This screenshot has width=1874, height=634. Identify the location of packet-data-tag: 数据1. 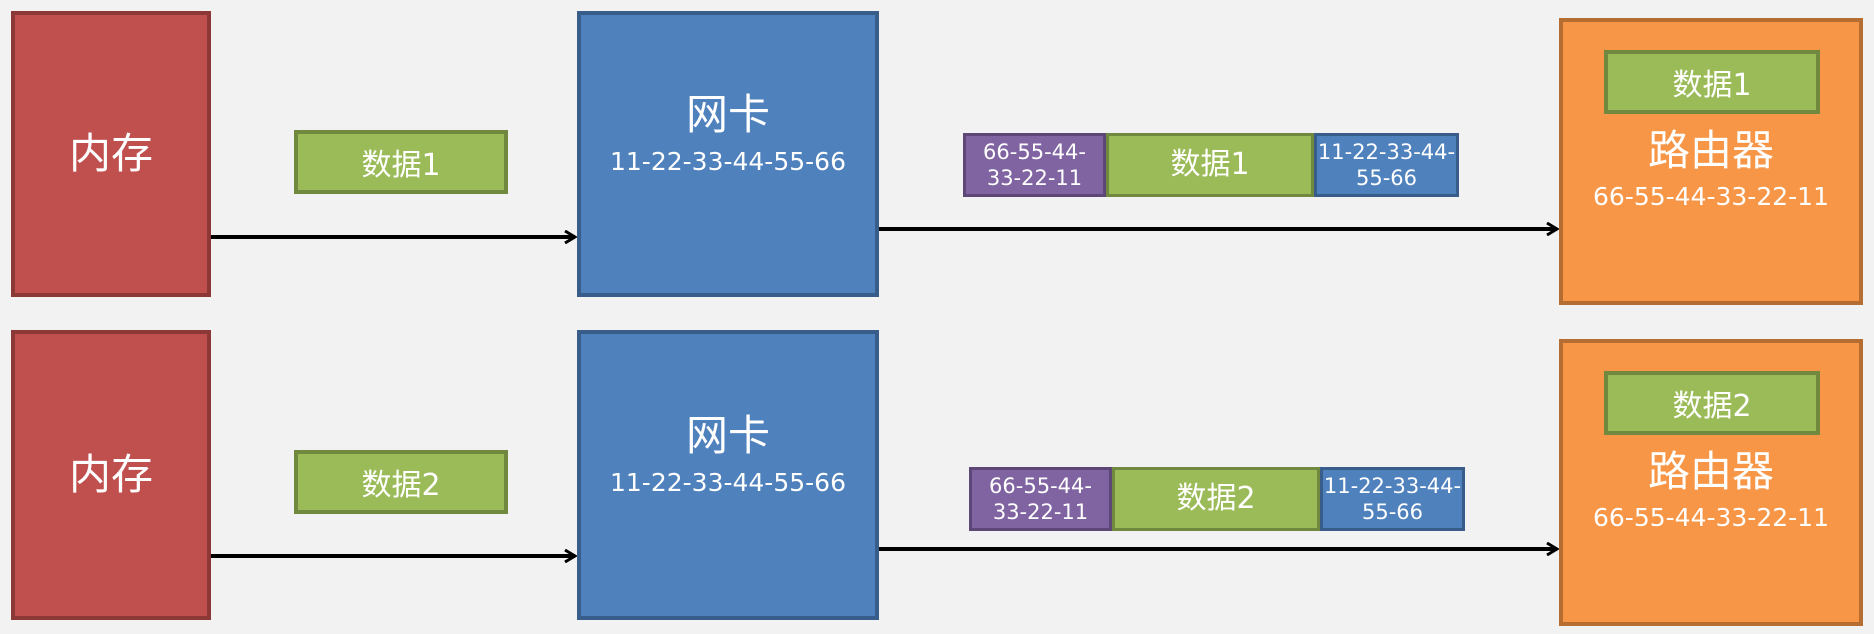
(401, 162).